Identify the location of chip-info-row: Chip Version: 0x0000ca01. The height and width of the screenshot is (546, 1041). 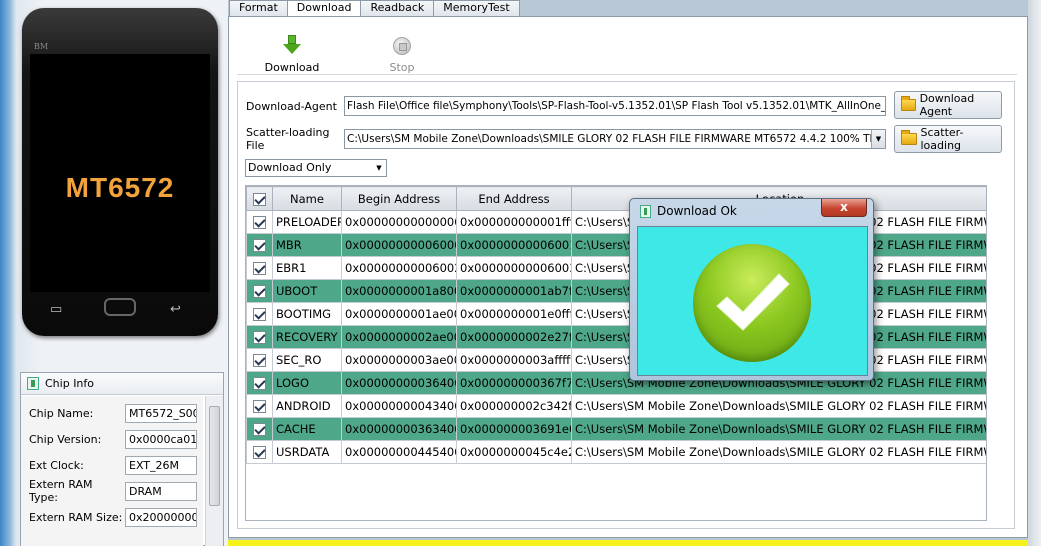
(114, 439).